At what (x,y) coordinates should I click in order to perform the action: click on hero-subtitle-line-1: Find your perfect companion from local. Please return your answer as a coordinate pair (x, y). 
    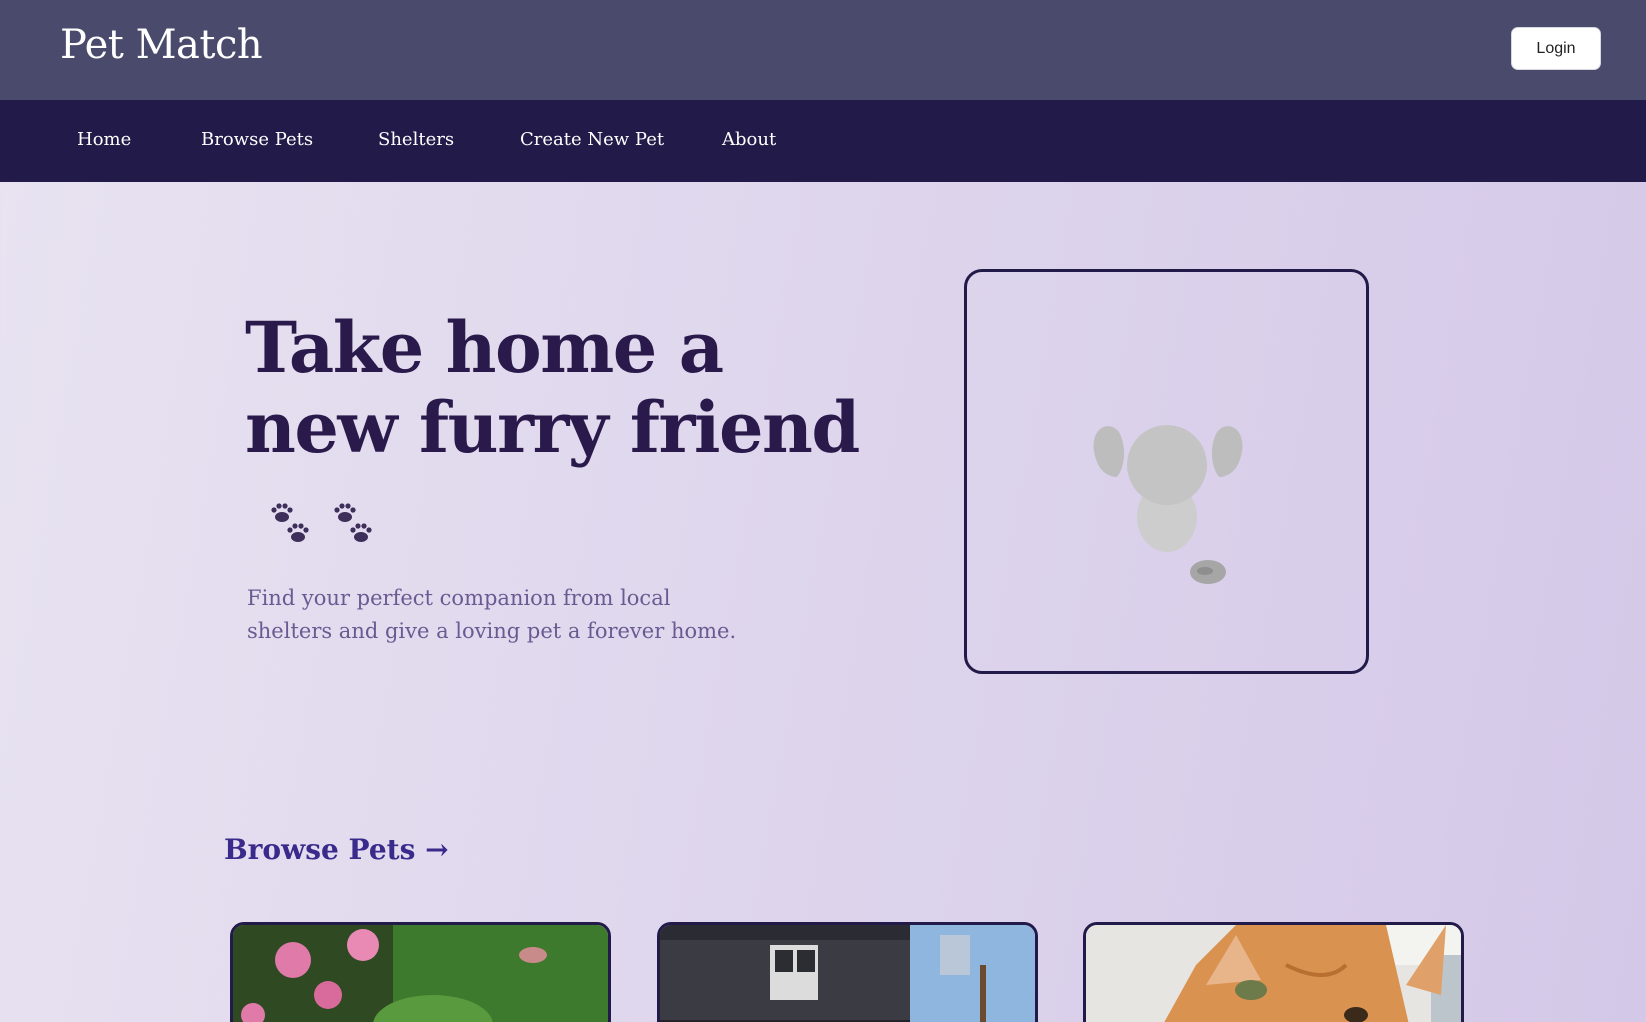
    Looking at the image, I should click on (459, 598).